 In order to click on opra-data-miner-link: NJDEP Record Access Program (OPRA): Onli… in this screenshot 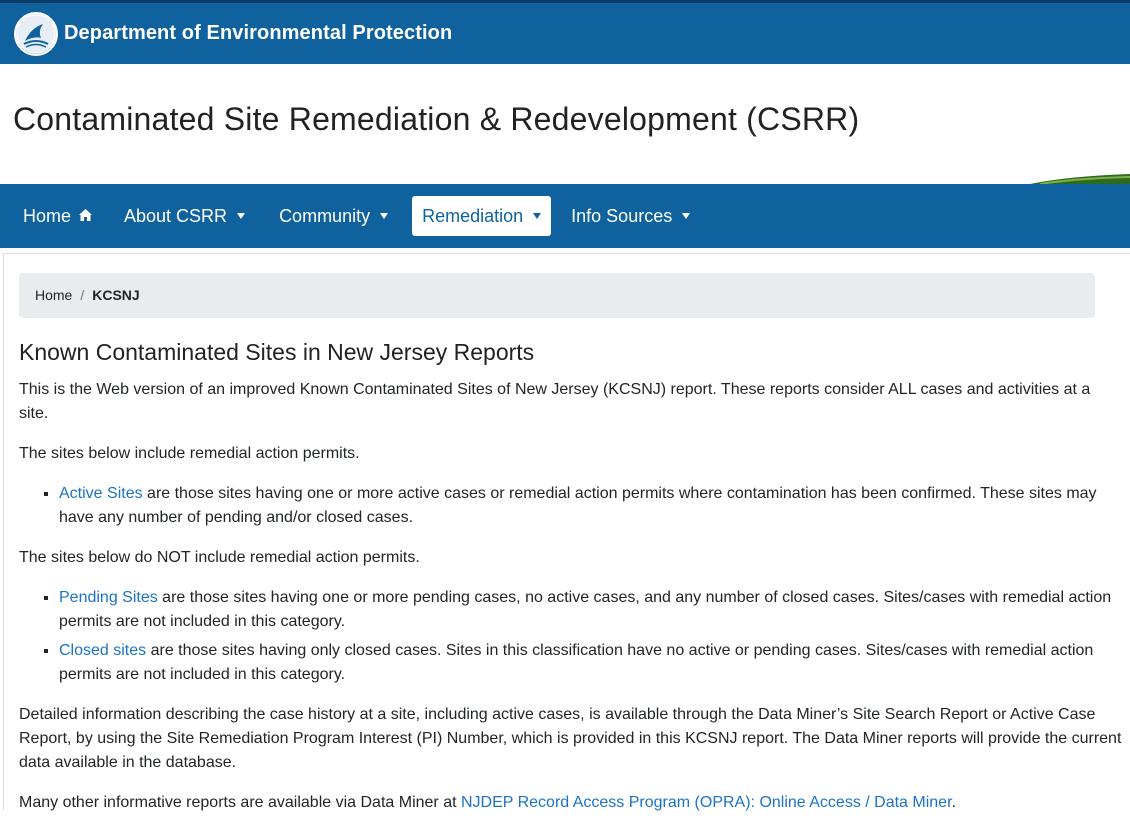, I will do `click(706, 802)`.